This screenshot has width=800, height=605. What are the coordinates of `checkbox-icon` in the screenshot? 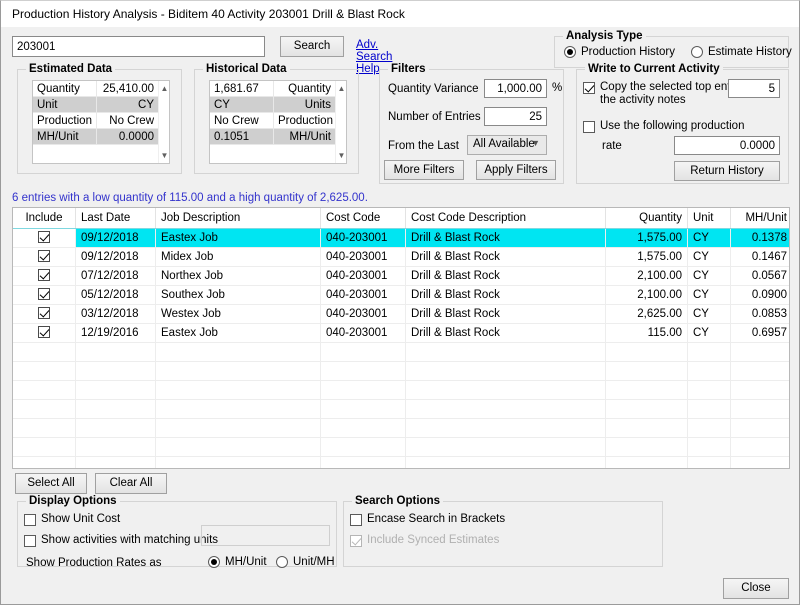 It's located at (30, 541).